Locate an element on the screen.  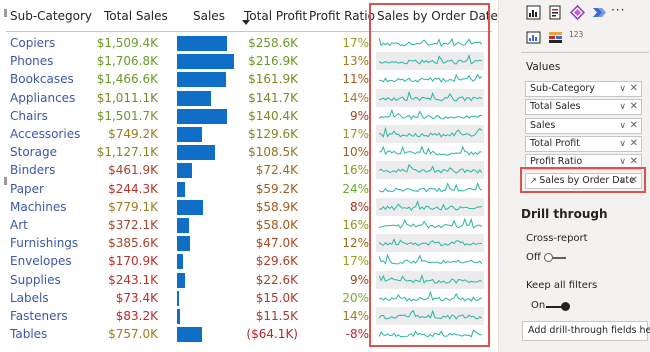
matrix-icon is located at coordinates (555, 37).